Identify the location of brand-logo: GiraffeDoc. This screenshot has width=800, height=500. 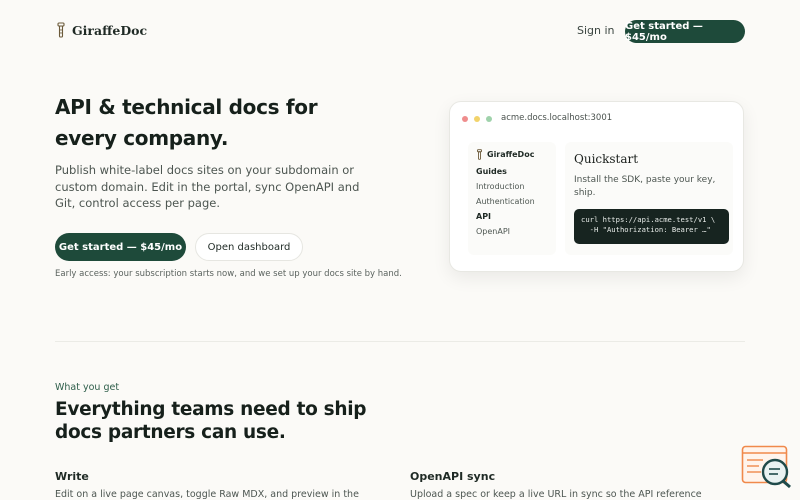
(101, 30).